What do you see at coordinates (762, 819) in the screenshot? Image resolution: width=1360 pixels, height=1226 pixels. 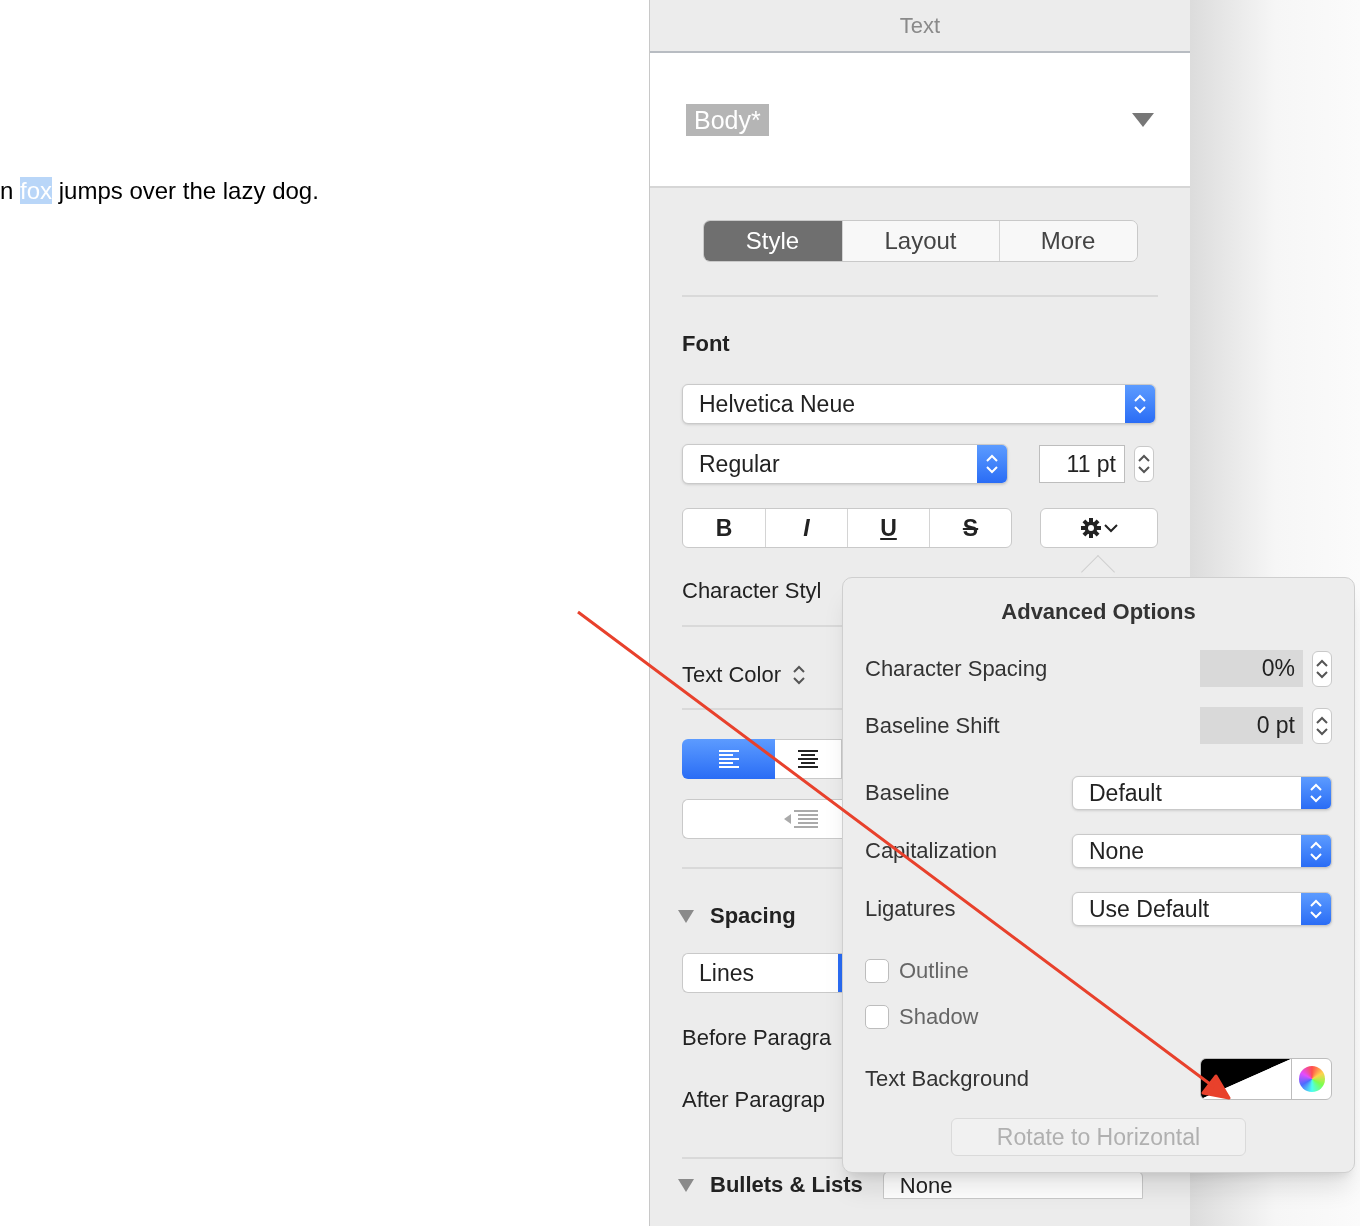 I see `indent-button` at bounding box center [762, 819].